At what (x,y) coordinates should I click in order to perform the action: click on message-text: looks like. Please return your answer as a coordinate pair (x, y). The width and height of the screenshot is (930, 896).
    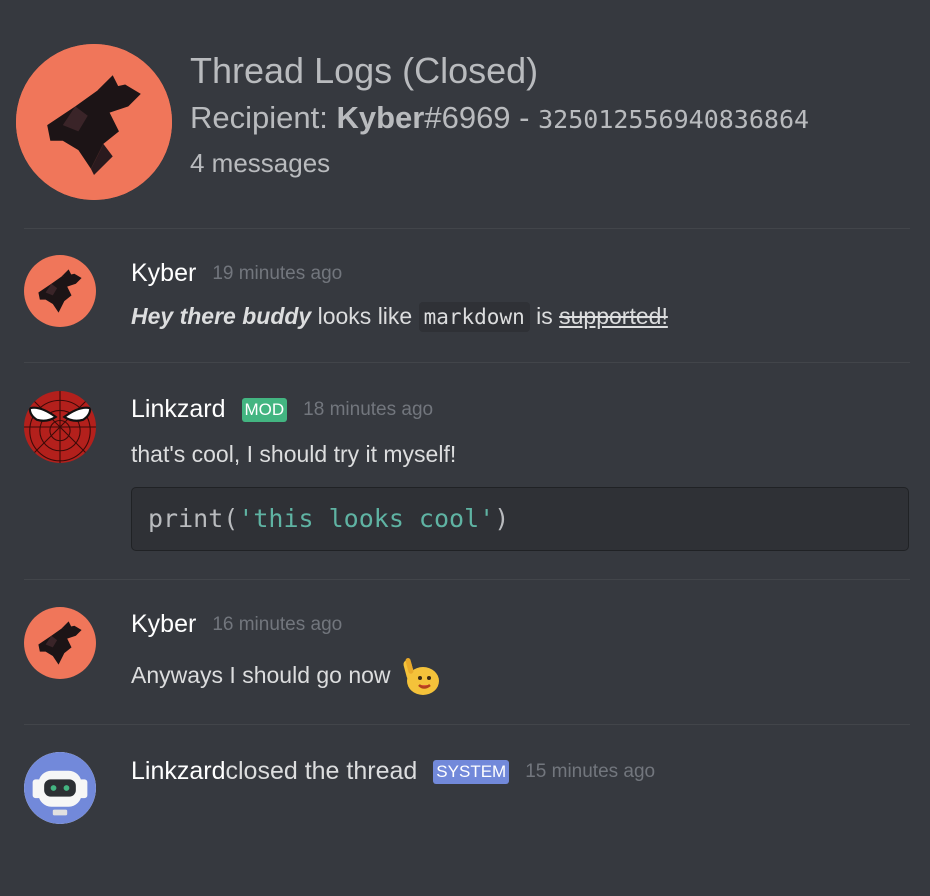
    Looking at the image, I should click on (365, 316).